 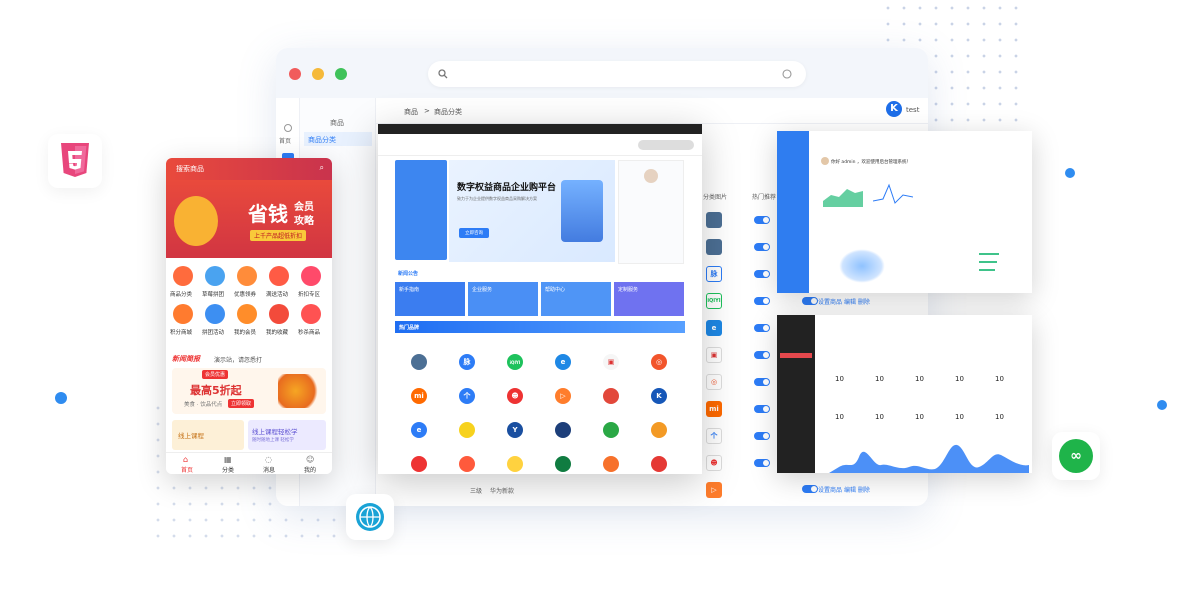 I want to click on nav-search, so click(x=666, y=145).